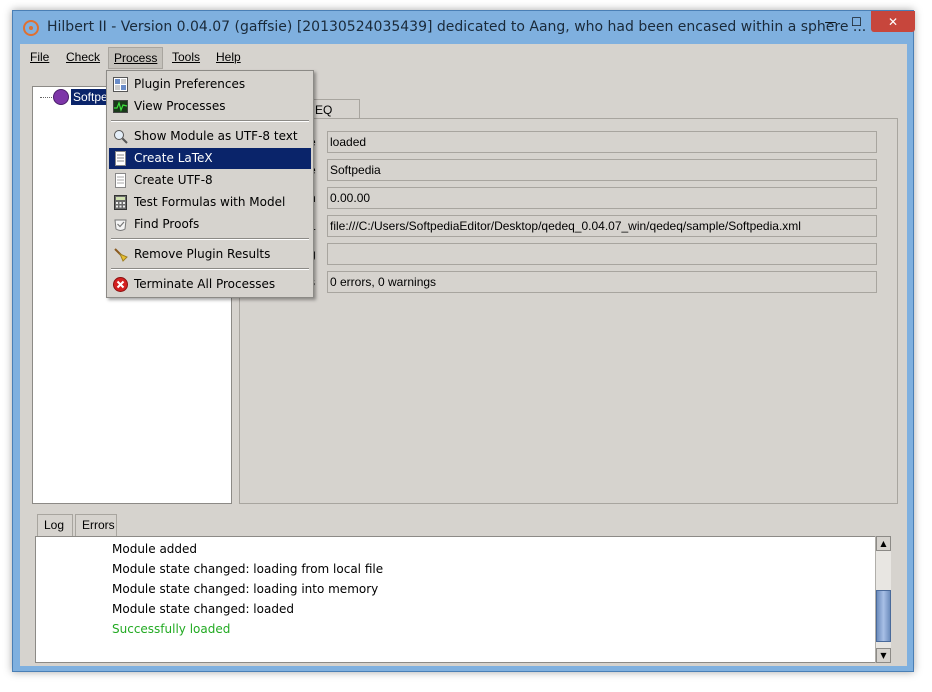 The image size is (932, 692). Describe the element at coordinates (120, 284) in the screenshot. I see `stop-icon` at that location.